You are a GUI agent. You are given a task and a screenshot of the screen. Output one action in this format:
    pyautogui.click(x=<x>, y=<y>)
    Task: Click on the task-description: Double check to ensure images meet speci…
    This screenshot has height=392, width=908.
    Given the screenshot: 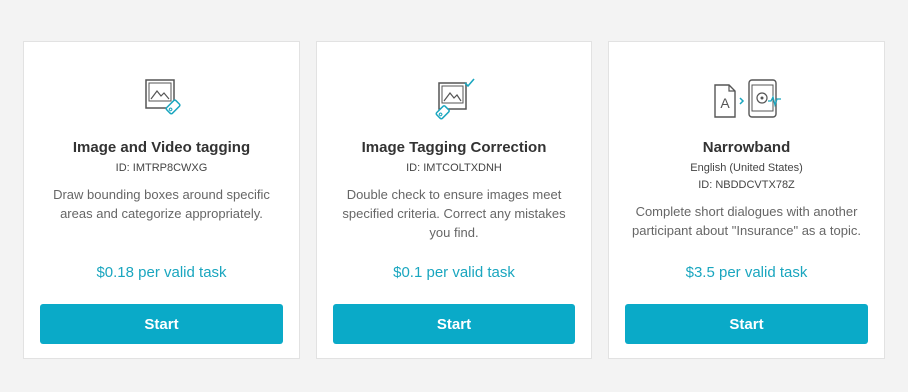 What is the action you would take?
    pyautogui.click(x=454, y=213)
    